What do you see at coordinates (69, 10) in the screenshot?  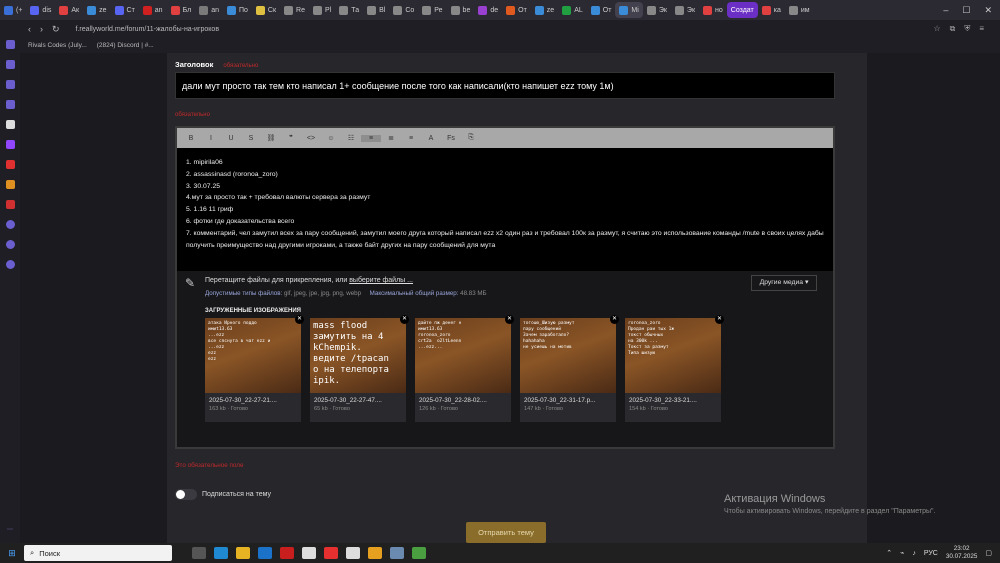 I see `browser-tab: Ак` at bounding box center [69, 10].